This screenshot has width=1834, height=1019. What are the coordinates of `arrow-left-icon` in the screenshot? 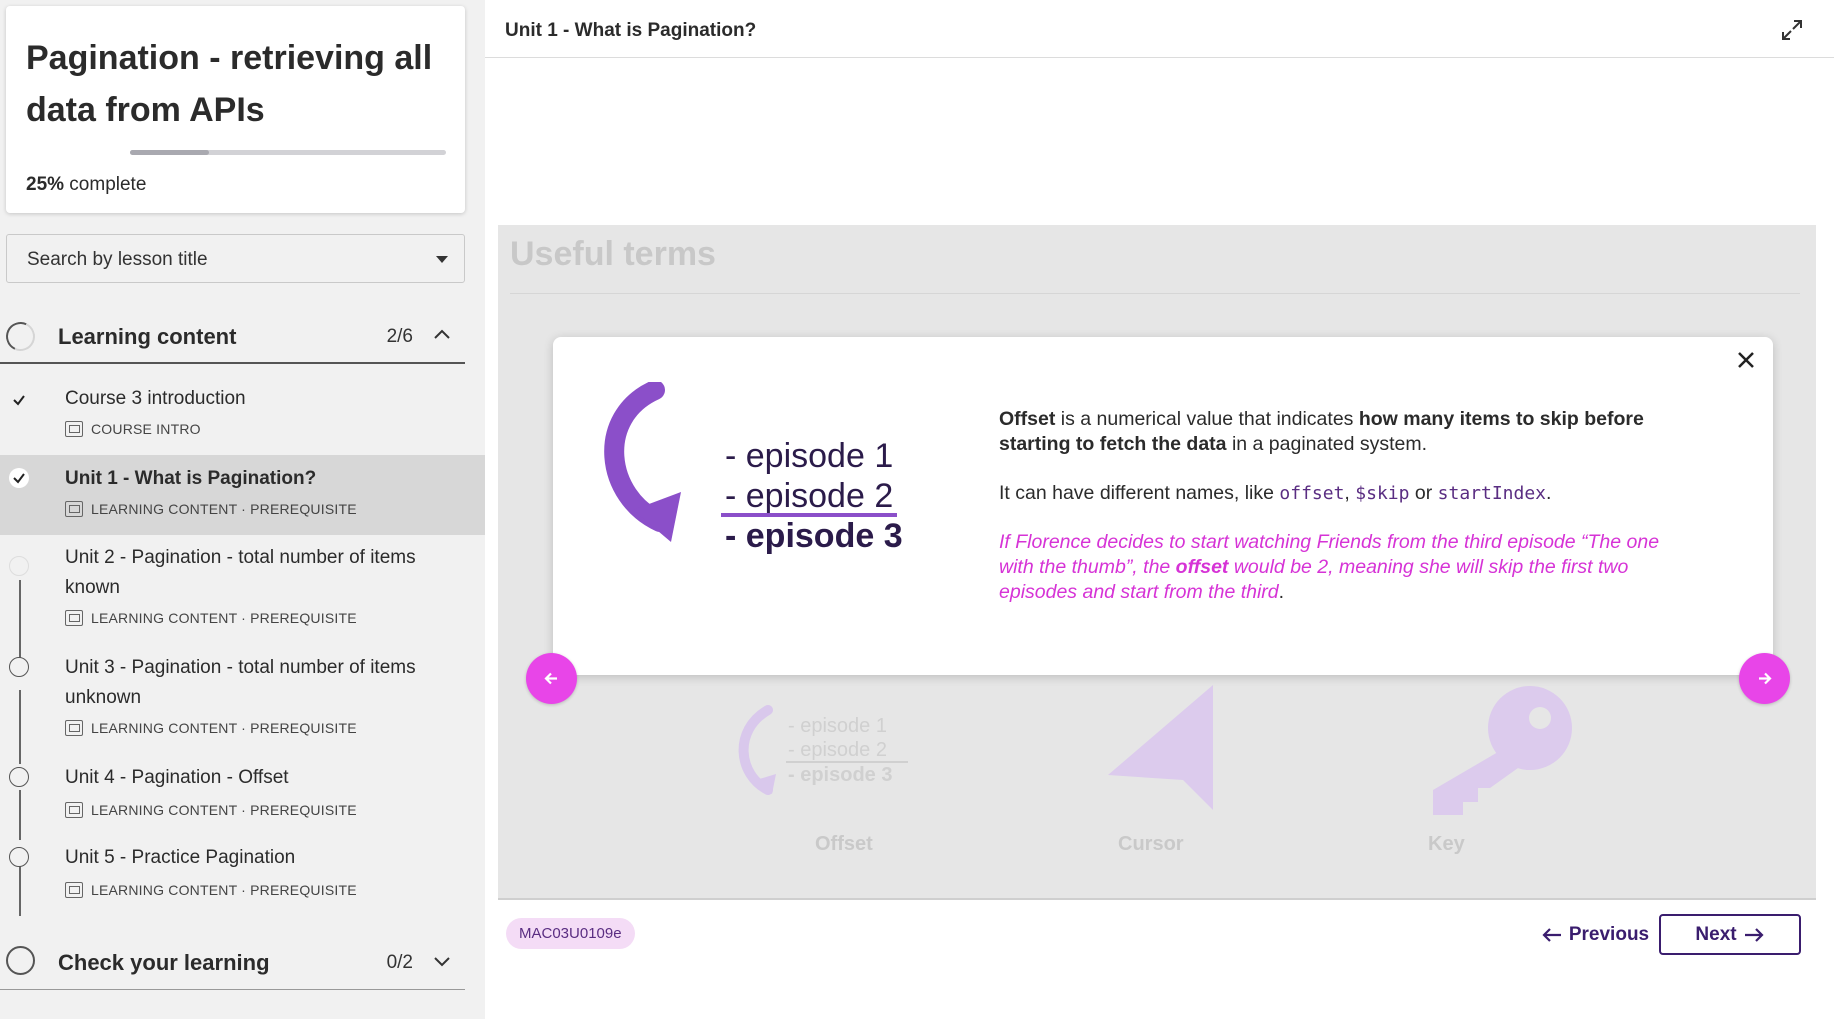 It's located at (550, 678).